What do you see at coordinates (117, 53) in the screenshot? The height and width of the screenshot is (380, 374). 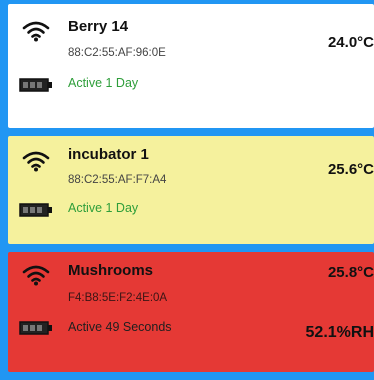 I see `device-mac-address: 88:C2:55:AF:96:0E` at bounding box center [117, 53].